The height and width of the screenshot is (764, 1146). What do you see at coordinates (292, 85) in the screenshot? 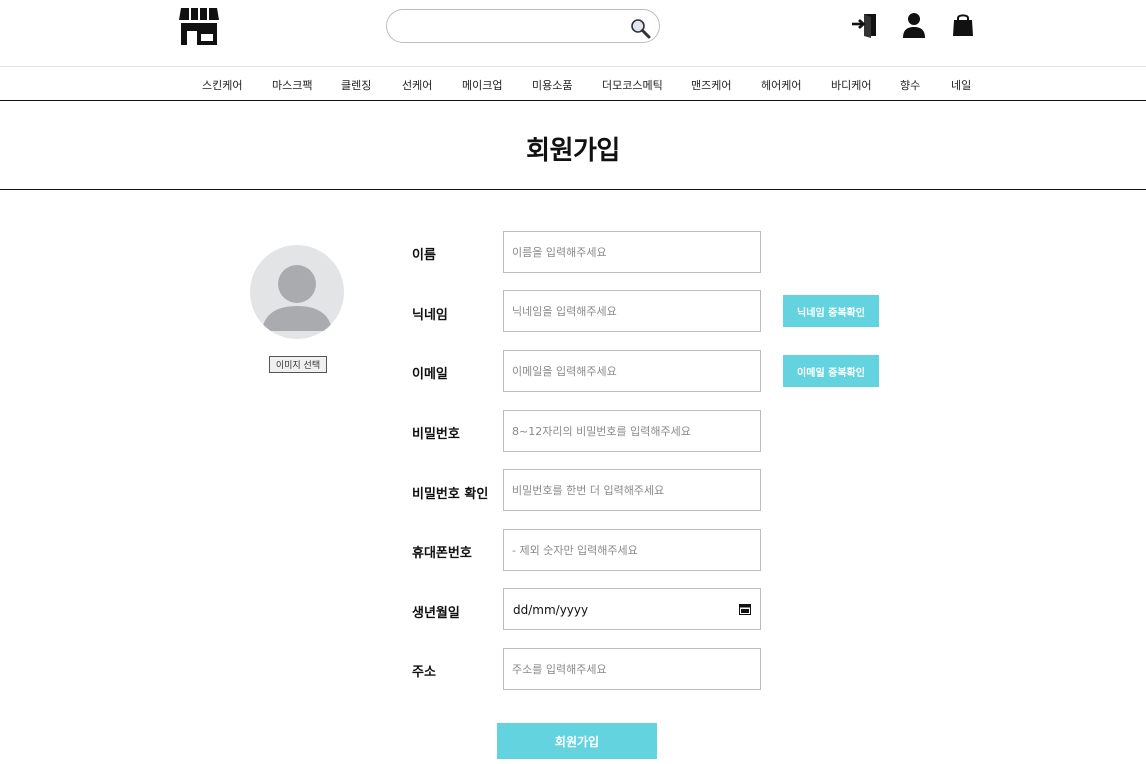
I see `nav-item-maskpack: 마스크팩` at bounding box center [292, 85].